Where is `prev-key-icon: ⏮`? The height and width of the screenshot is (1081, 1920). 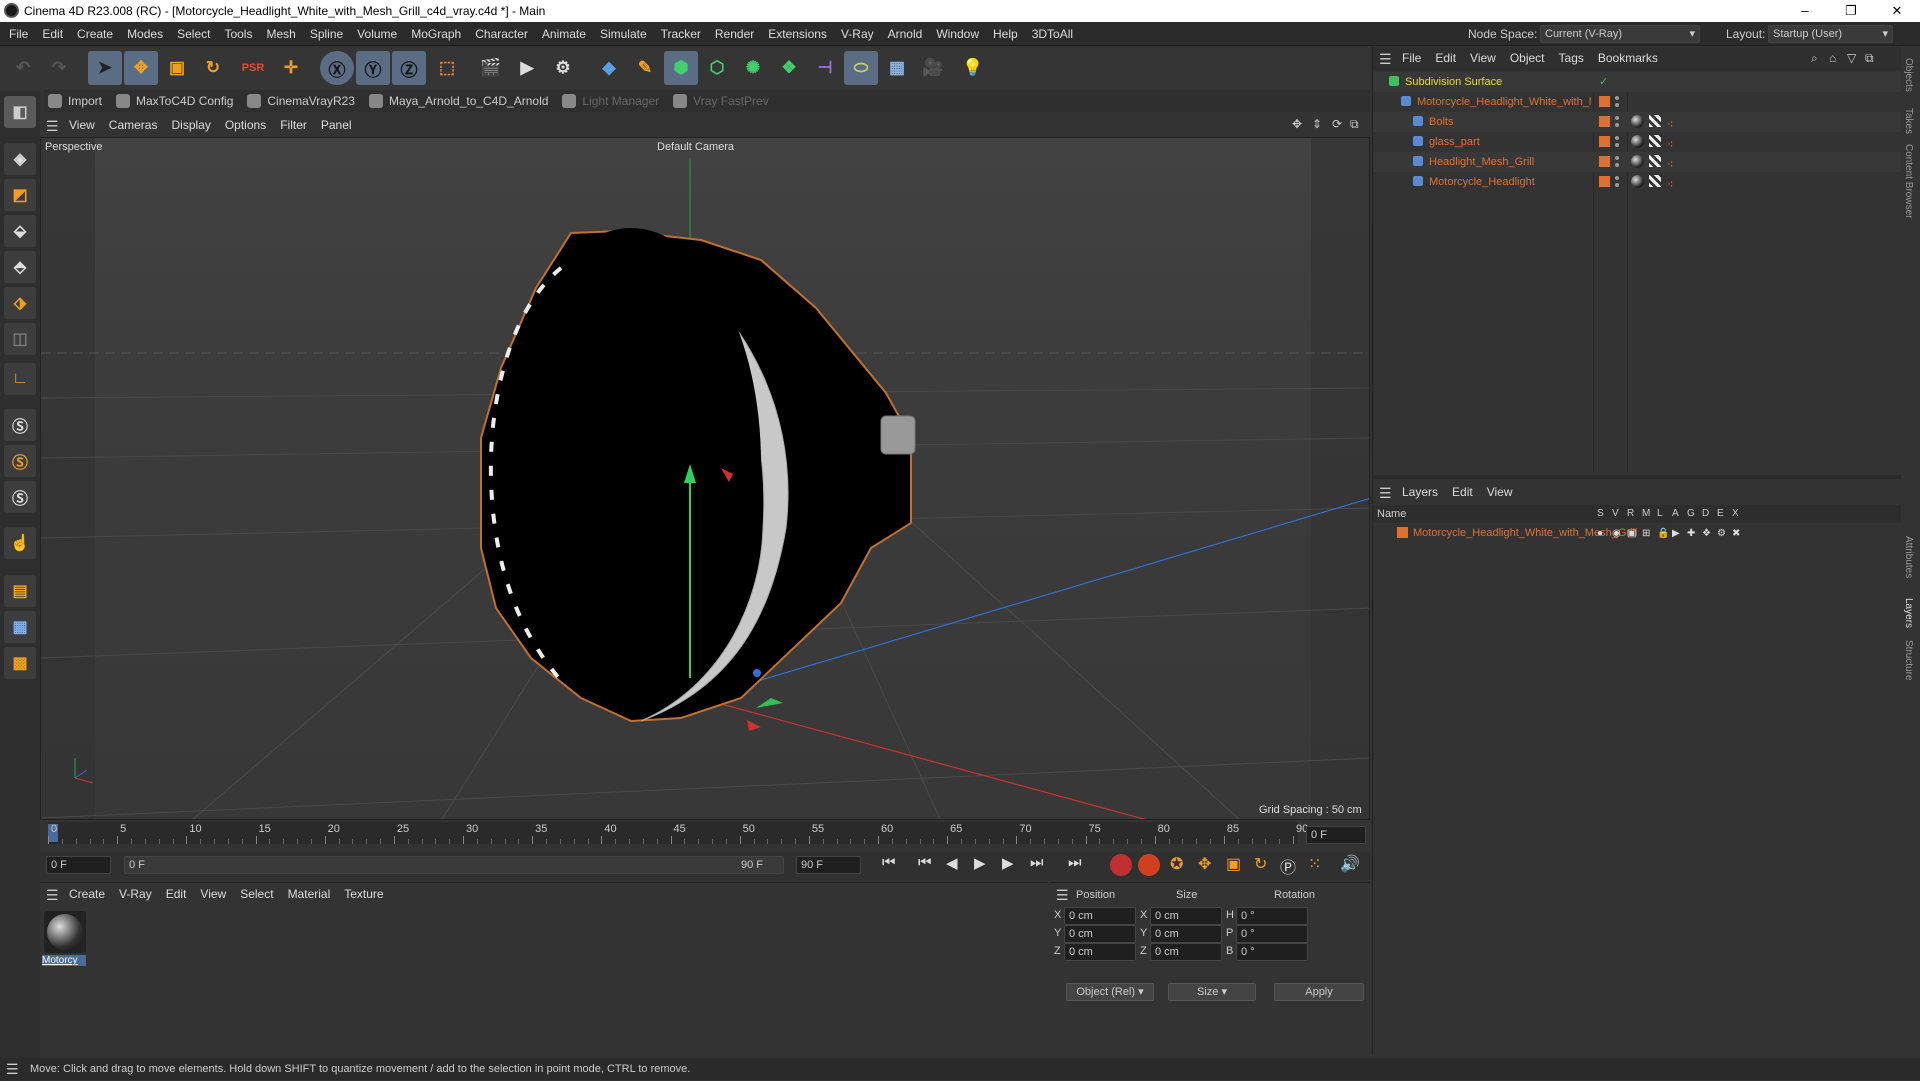
prev-key-icon: ⏮ is located at coordinates (925, 862).